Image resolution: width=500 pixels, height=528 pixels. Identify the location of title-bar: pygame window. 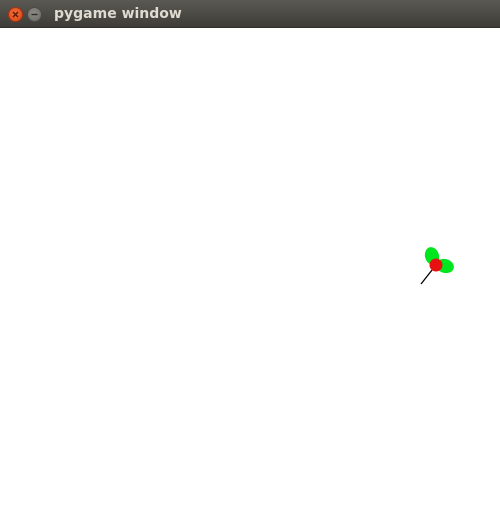
(250, 14).